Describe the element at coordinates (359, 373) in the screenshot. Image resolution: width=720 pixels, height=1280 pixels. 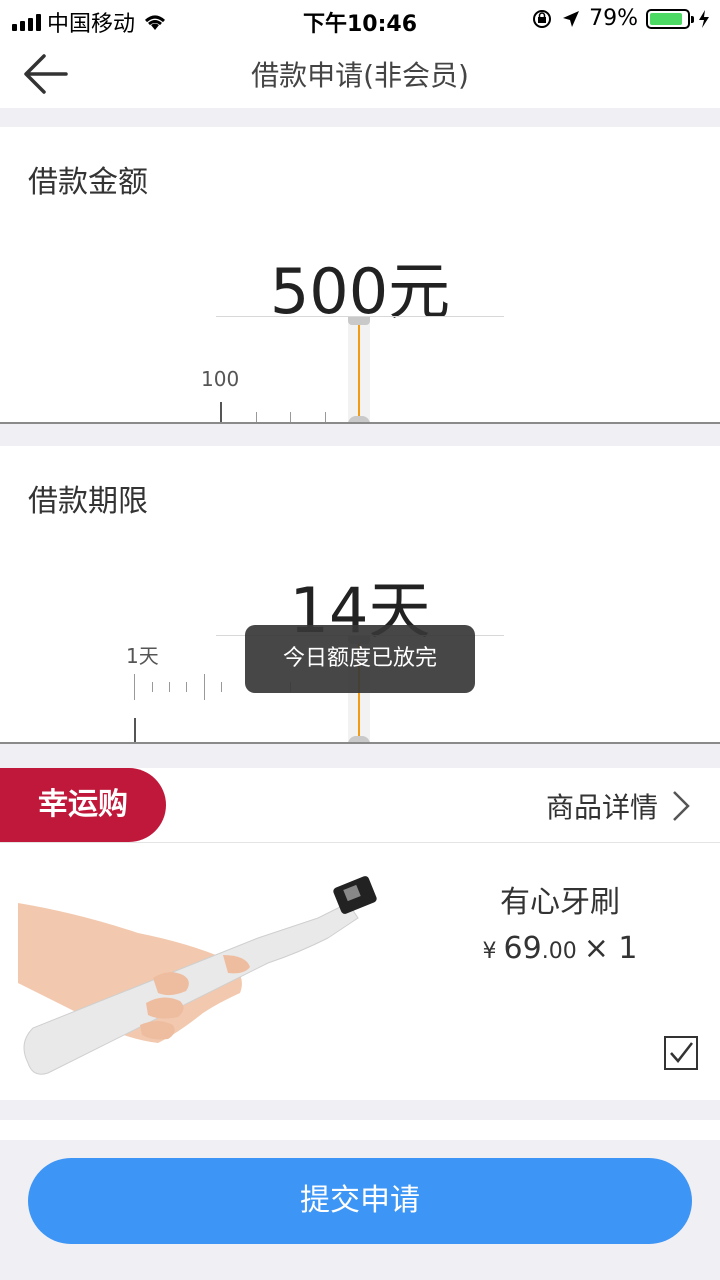
I see `amount-pointer` at that location.